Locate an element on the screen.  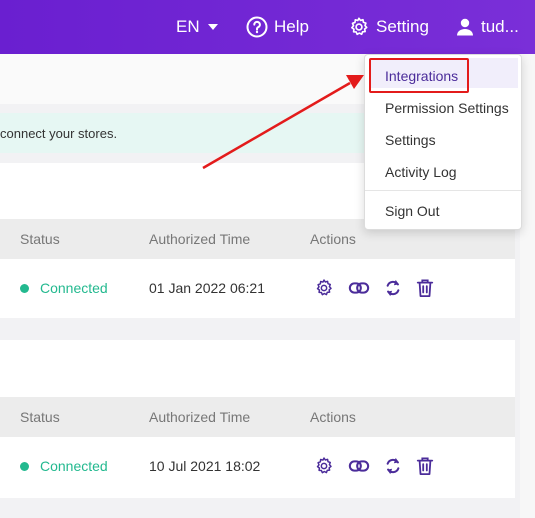
menu-item-activity-log: Activity Log is located at coordinates (421, 172).